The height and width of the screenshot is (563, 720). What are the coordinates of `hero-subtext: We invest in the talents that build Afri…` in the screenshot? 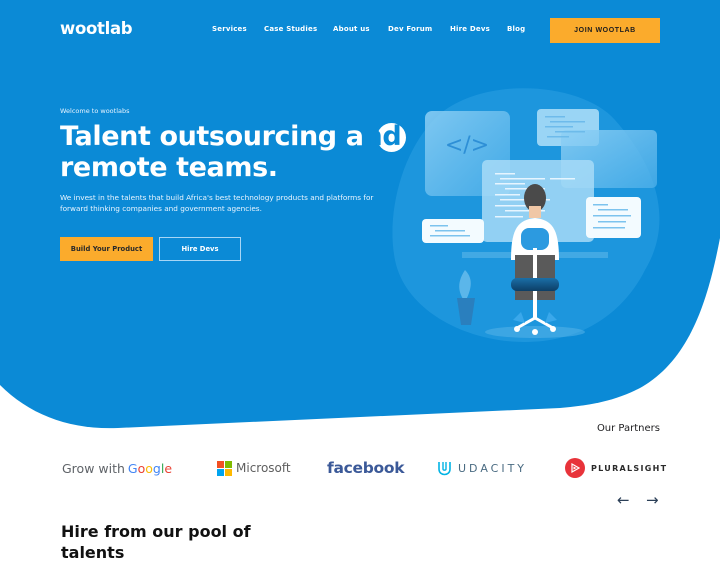 It's located at (217, 203).